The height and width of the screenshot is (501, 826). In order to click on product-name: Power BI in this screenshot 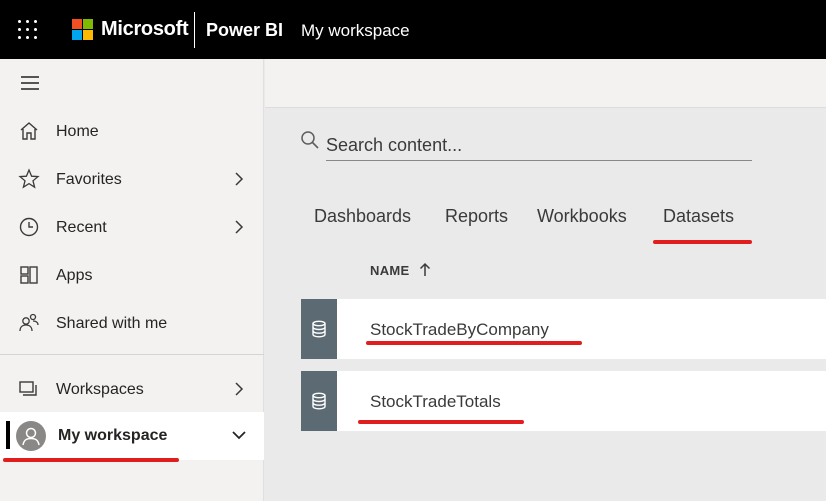, I will do `click(244, 30)`.